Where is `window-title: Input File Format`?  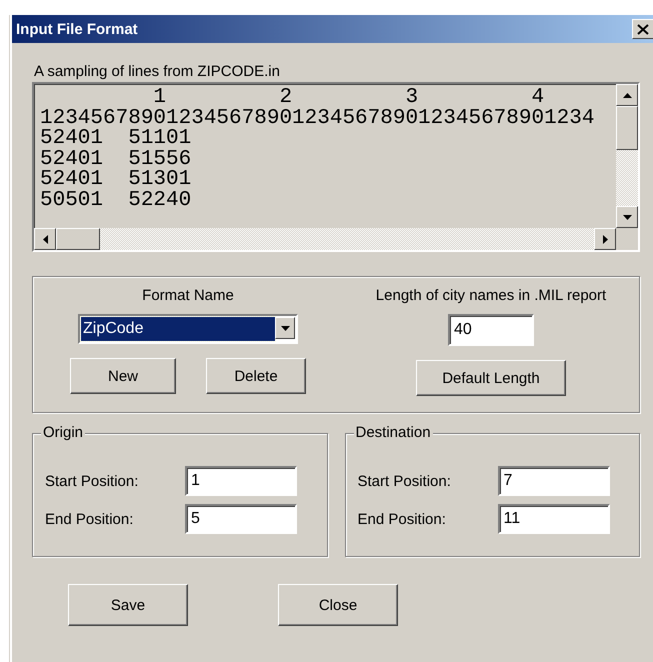 window-title: Input File Format is located at coordinates (77, 29).